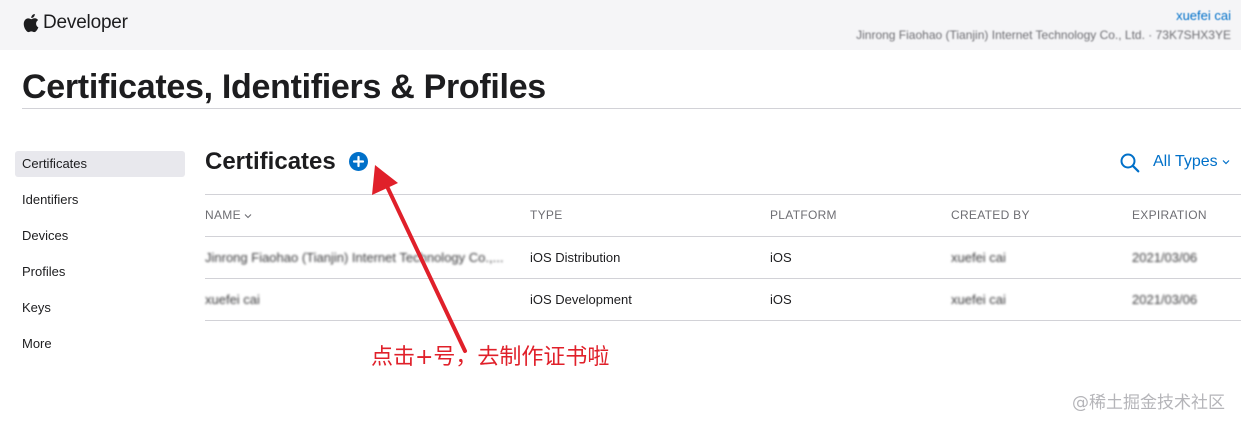 The image size is (1241, 424). I want to click on cell-name: xuefei cai, so click(232, 299).